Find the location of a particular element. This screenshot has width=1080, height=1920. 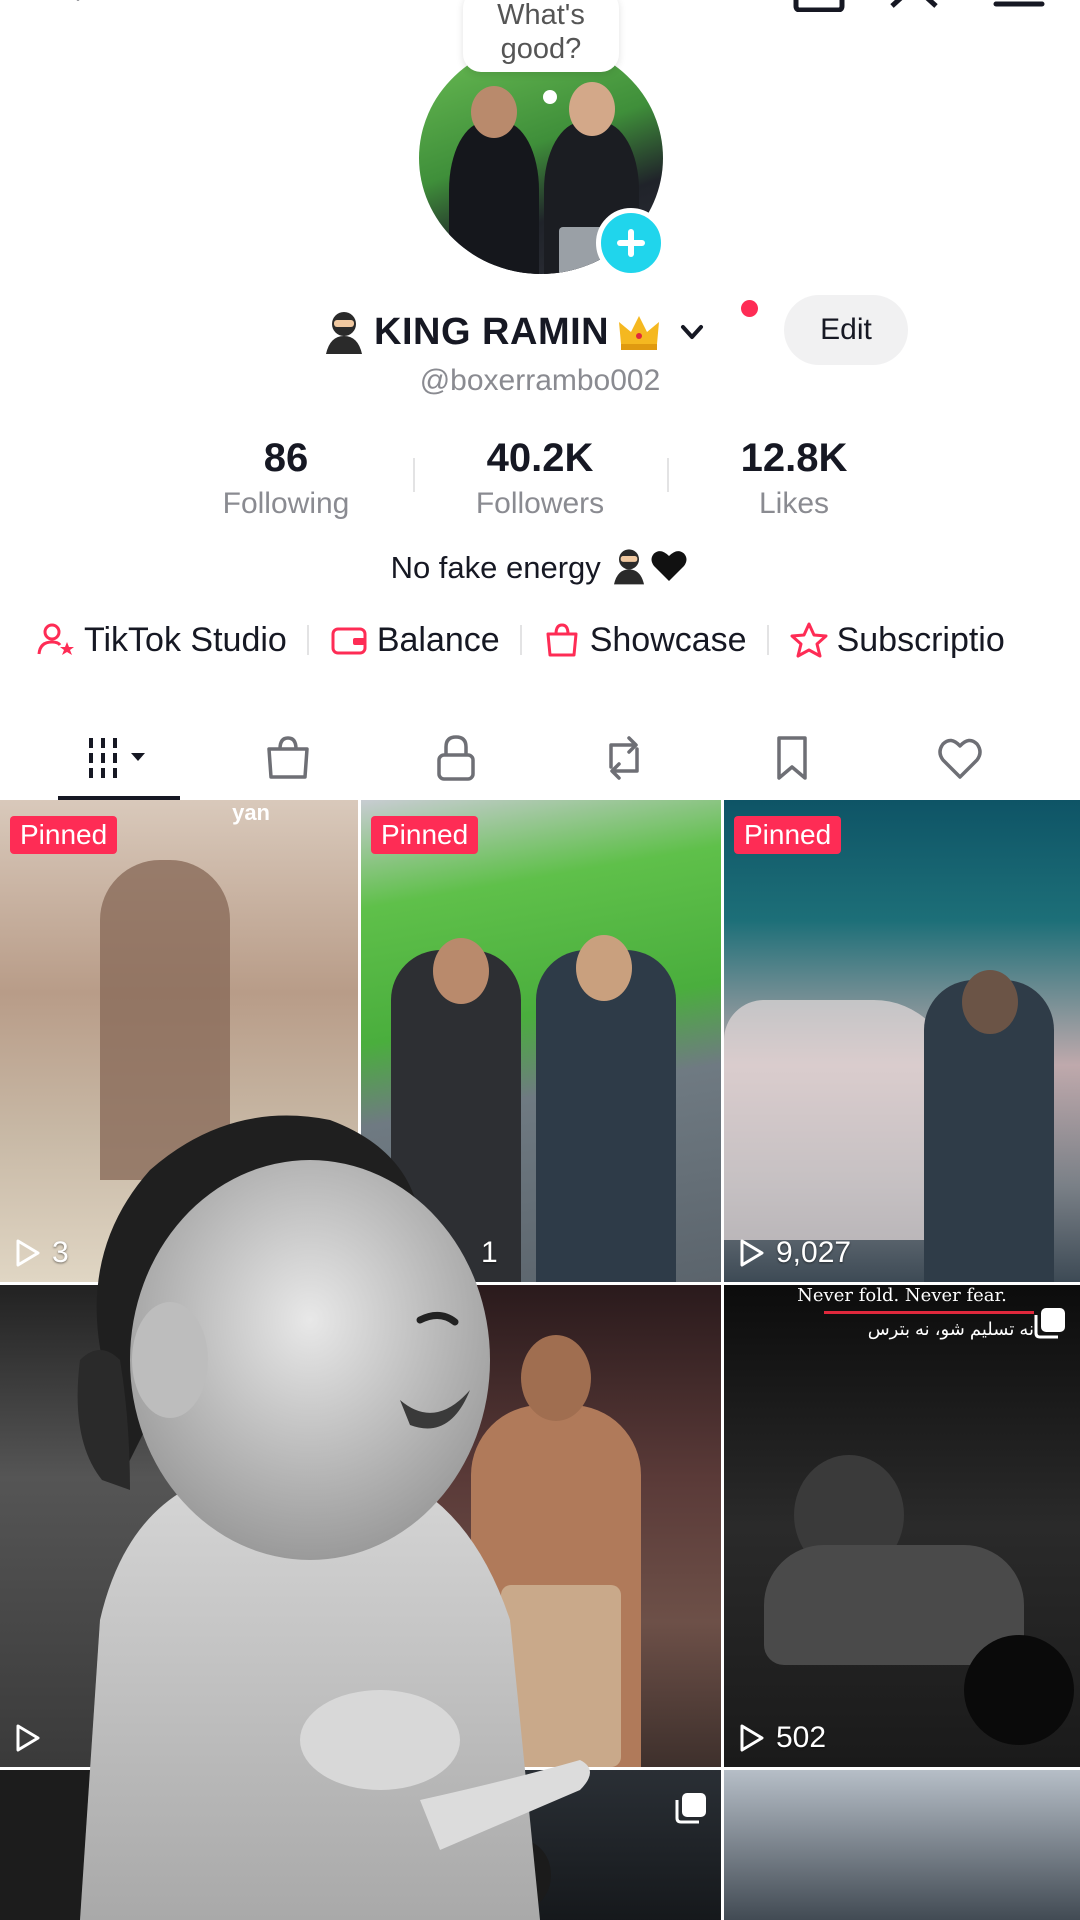

tab-shop is located at coordinates (288, 758).